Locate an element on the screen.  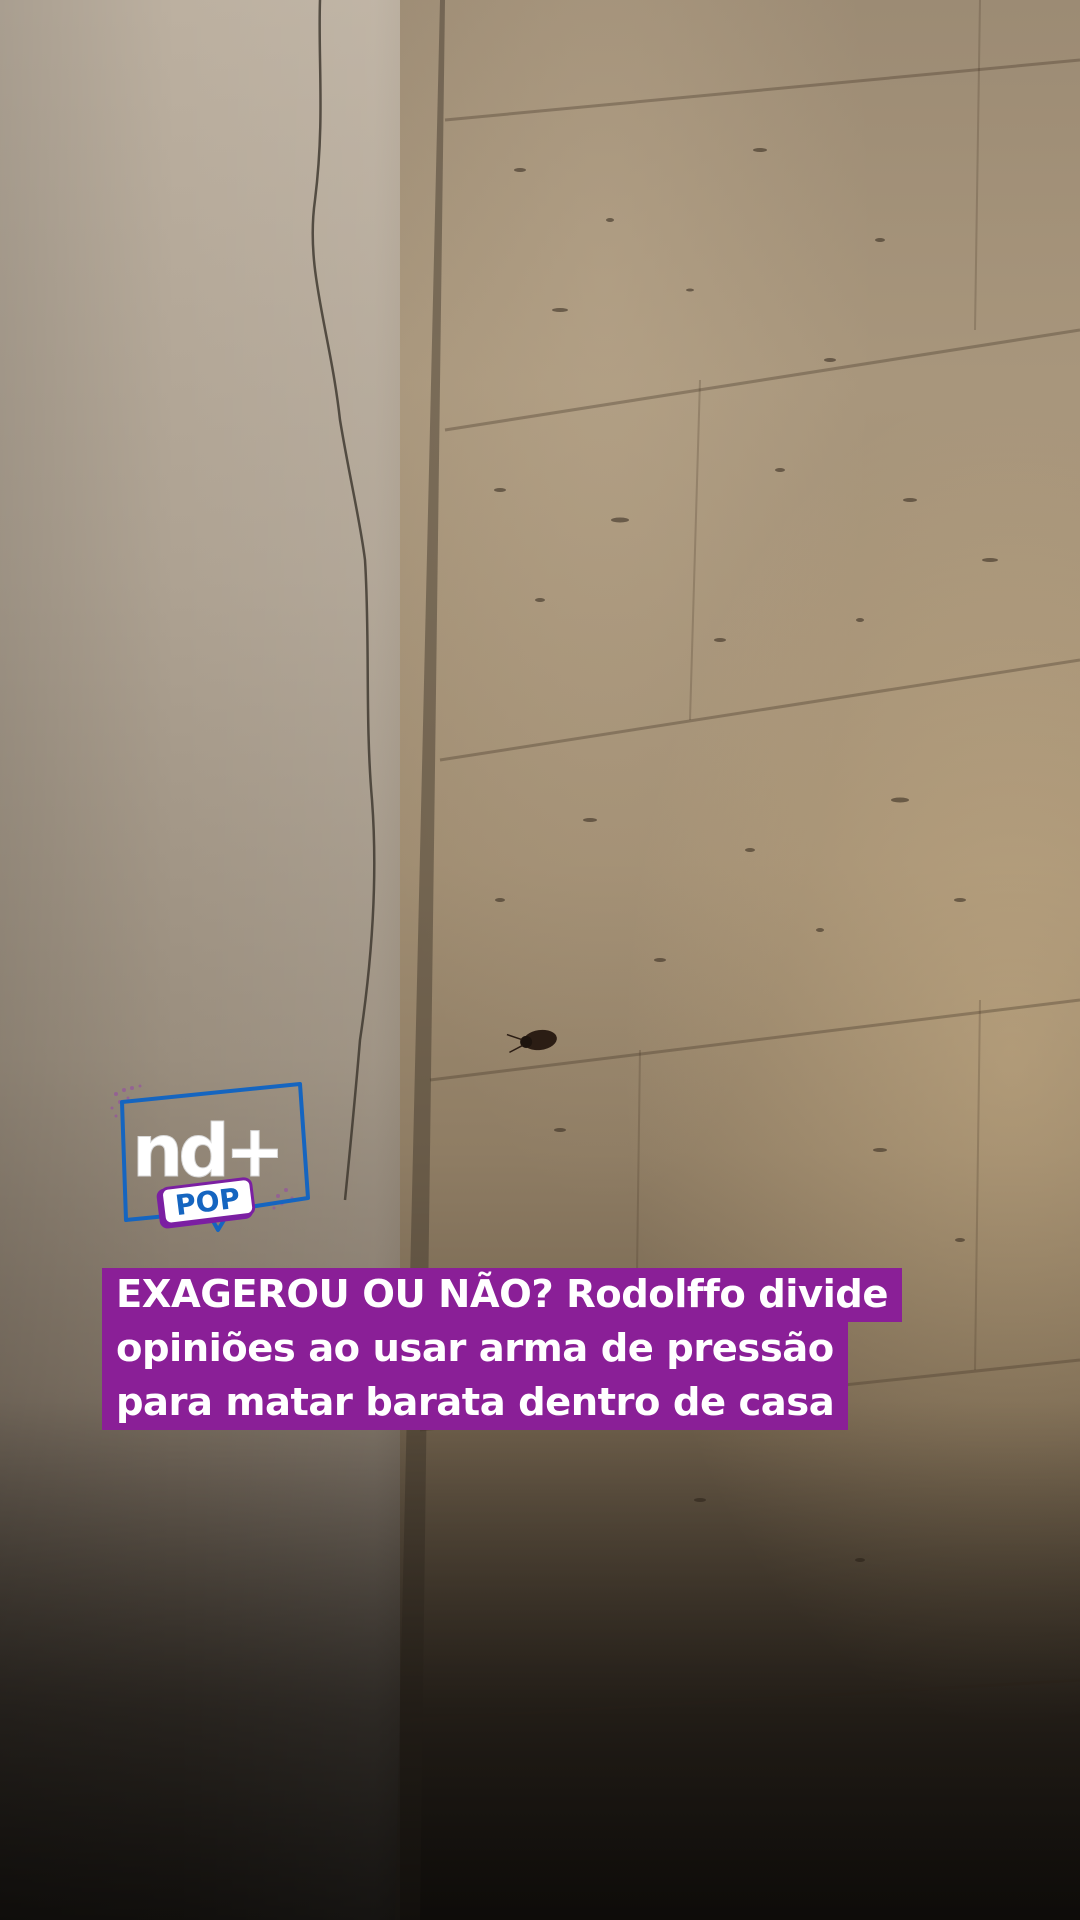
nd-pop-logo: nd+ POP is located at coordinates (210, 1157).